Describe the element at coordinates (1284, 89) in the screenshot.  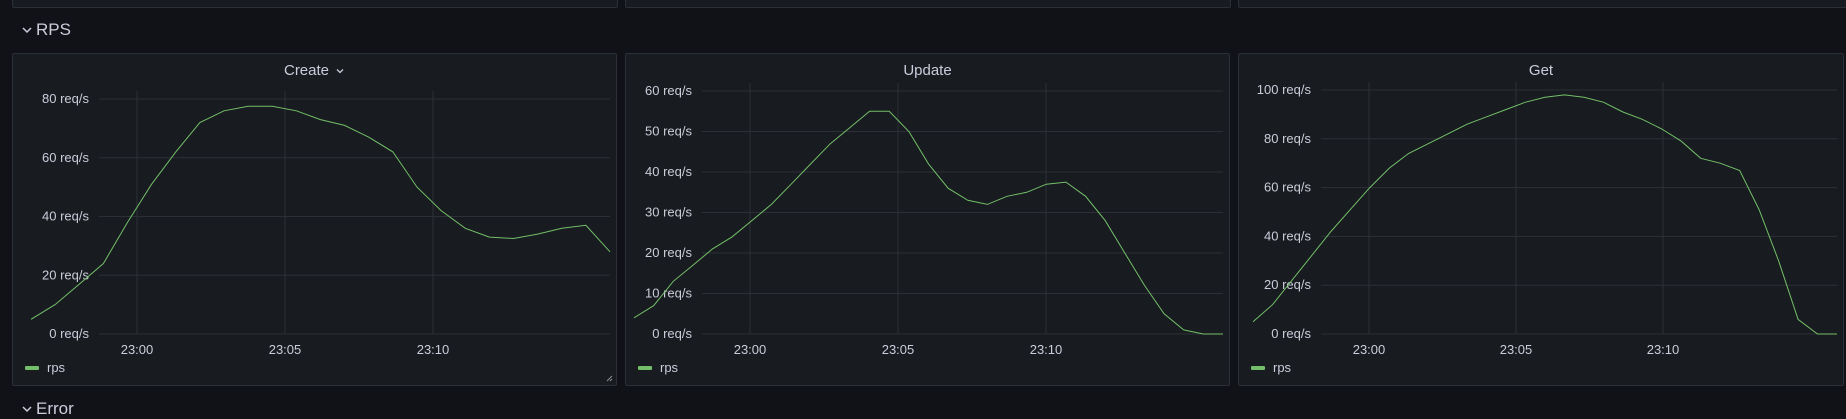
I see `y-tick-label: 100 req/s` at that location.